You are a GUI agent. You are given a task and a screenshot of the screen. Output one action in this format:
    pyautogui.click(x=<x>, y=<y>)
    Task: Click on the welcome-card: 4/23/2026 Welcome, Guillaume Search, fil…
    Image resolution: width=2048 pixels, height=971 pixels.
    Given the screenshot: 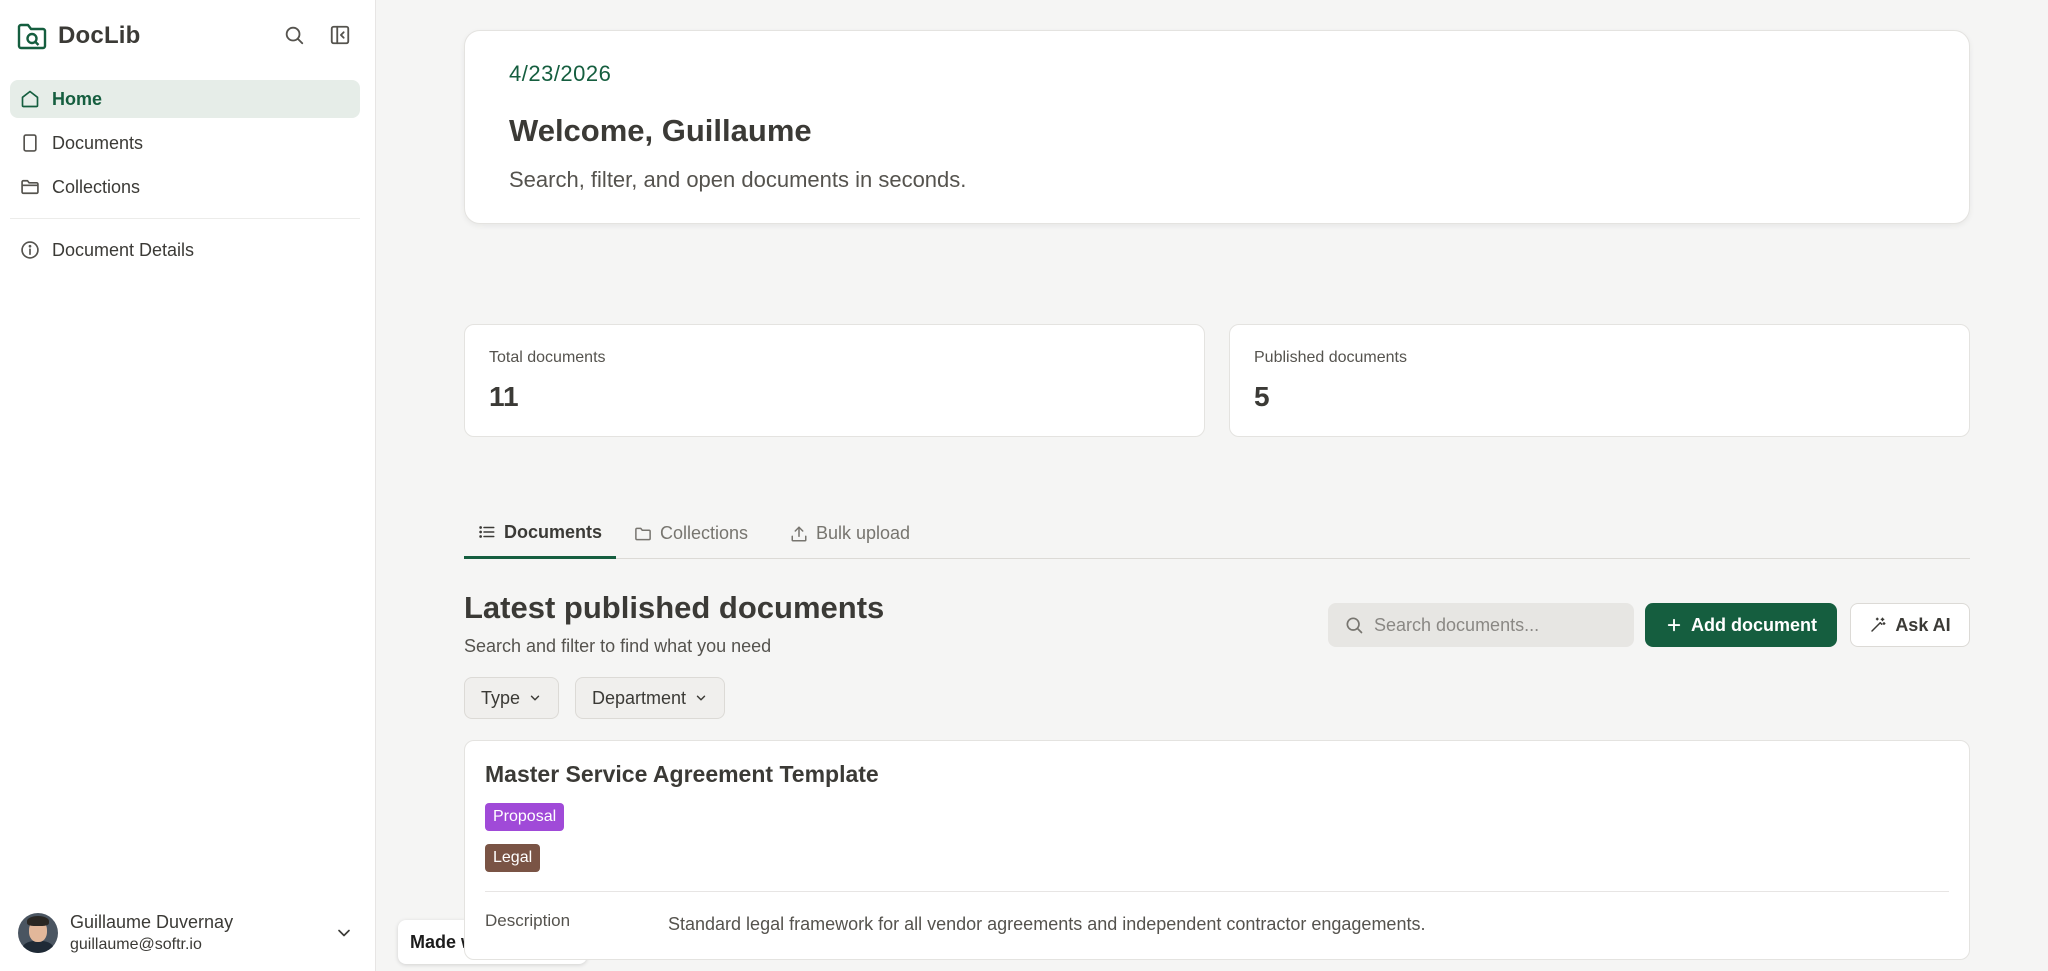 What is the action you would take?
    pyautogui.click(x=1217, y=127)
    